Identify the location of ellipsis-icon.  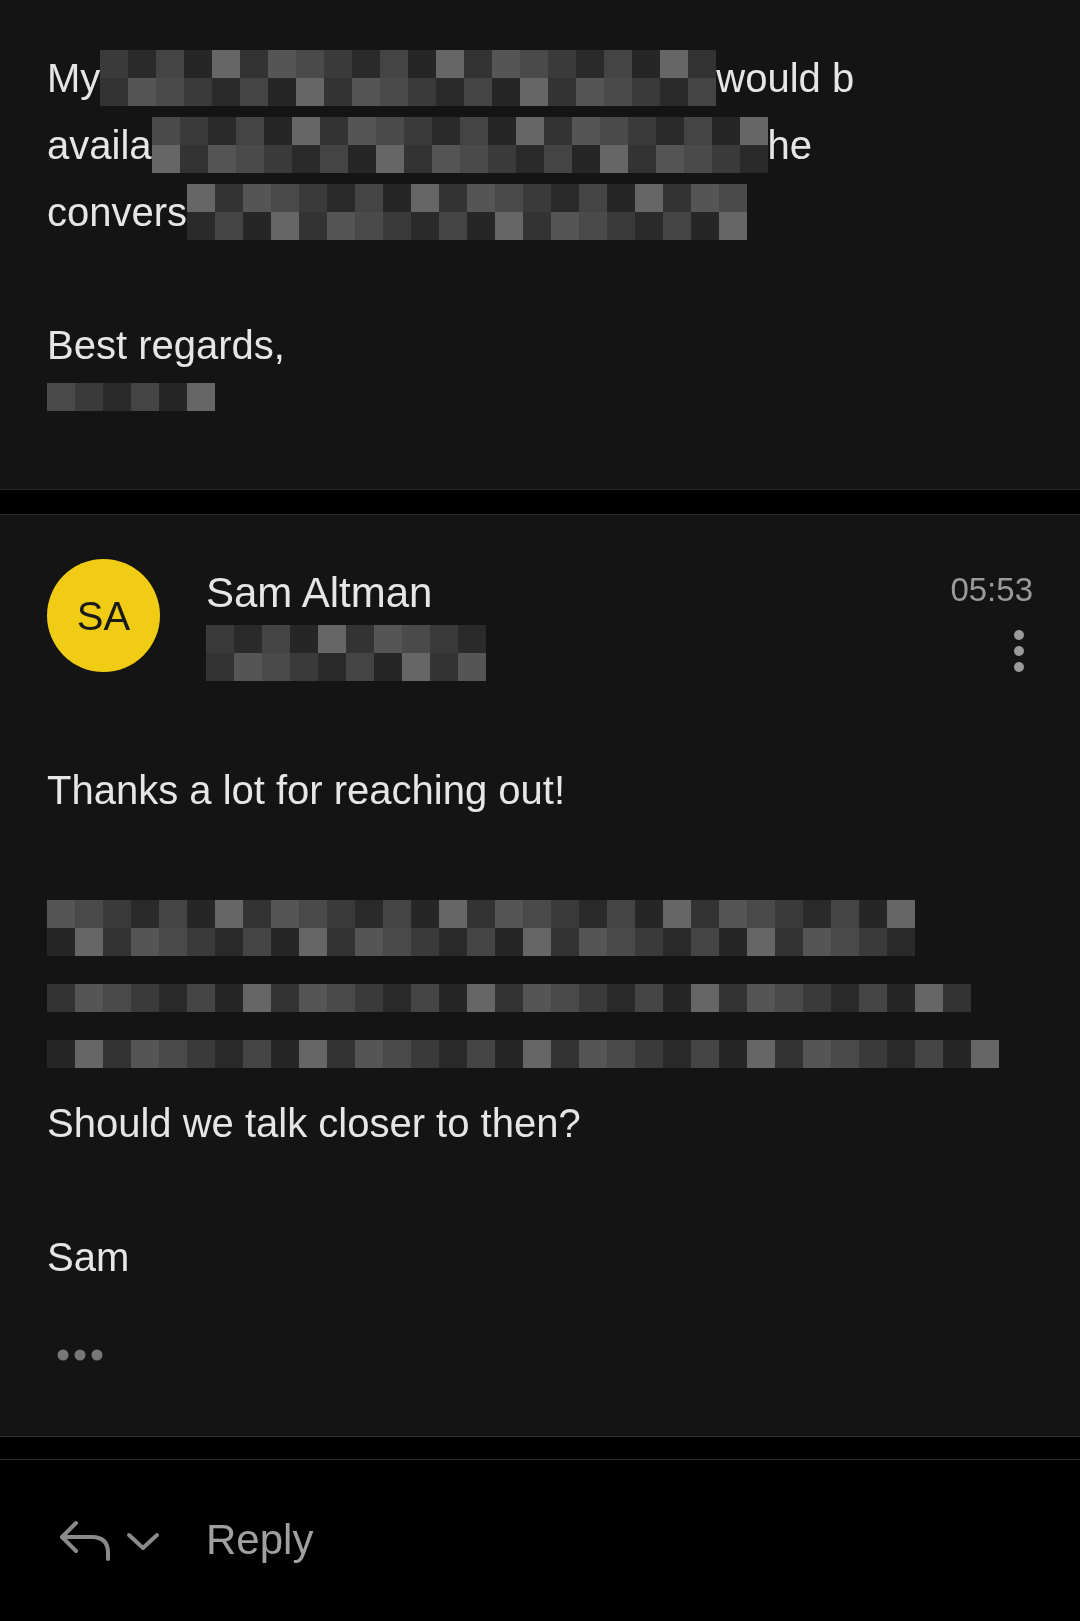
(80, 1355).